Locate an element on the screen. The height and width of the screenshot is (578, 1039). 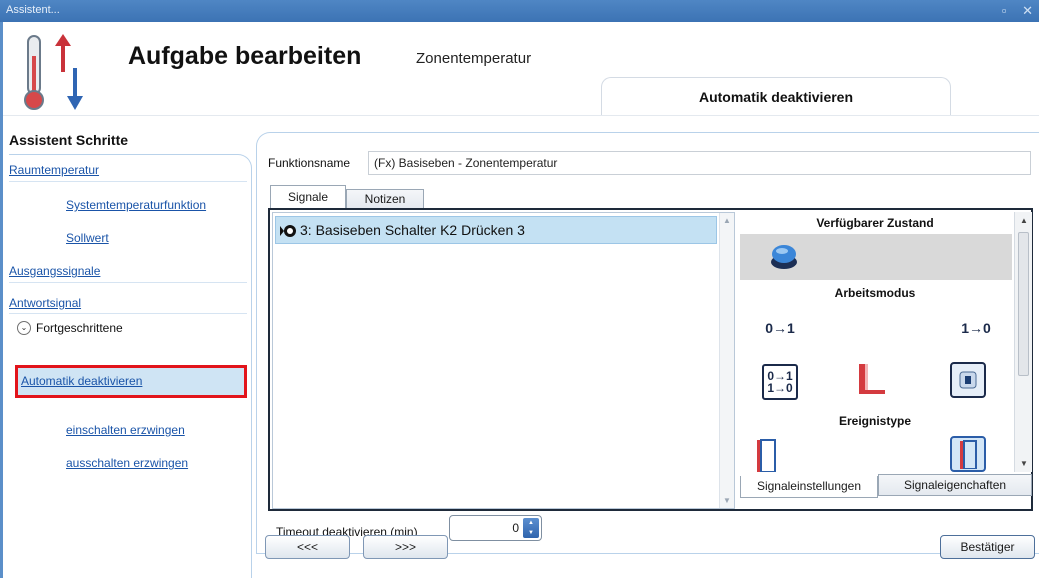
signal-name: 3: Basiseben Schalter K2 Drücken 3 is located at coordinates (412, 230).